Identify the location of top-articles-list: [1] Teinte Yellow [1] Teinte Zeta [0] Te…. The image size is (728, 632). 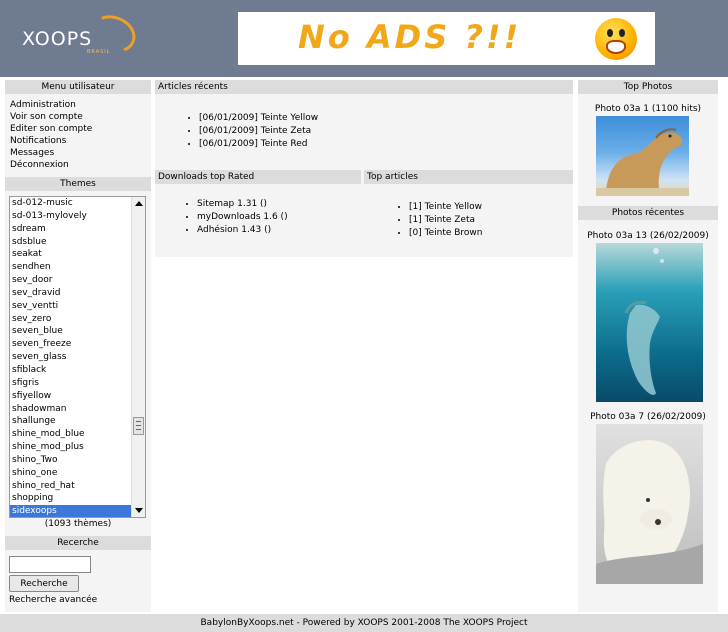
(446, 220).